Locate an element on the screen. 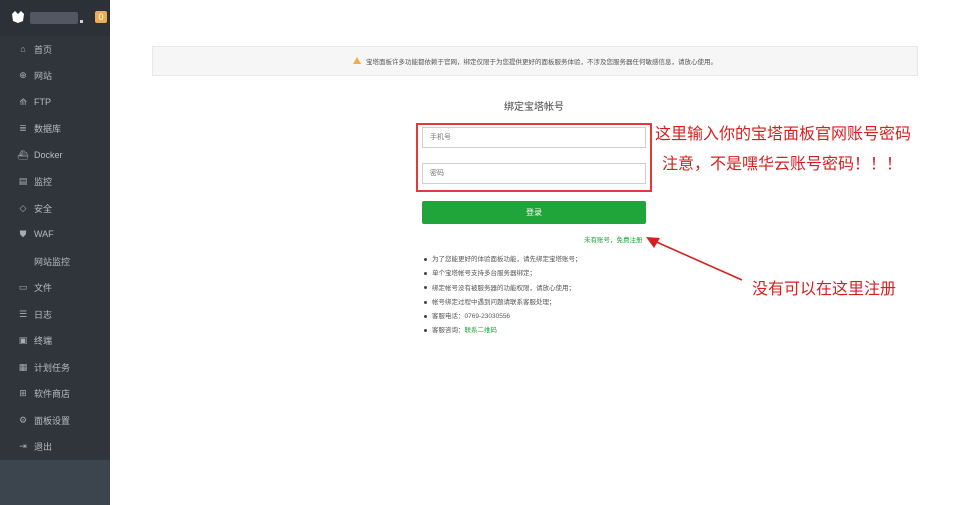  login-button: 登录 is located at coordinates (534, 212).